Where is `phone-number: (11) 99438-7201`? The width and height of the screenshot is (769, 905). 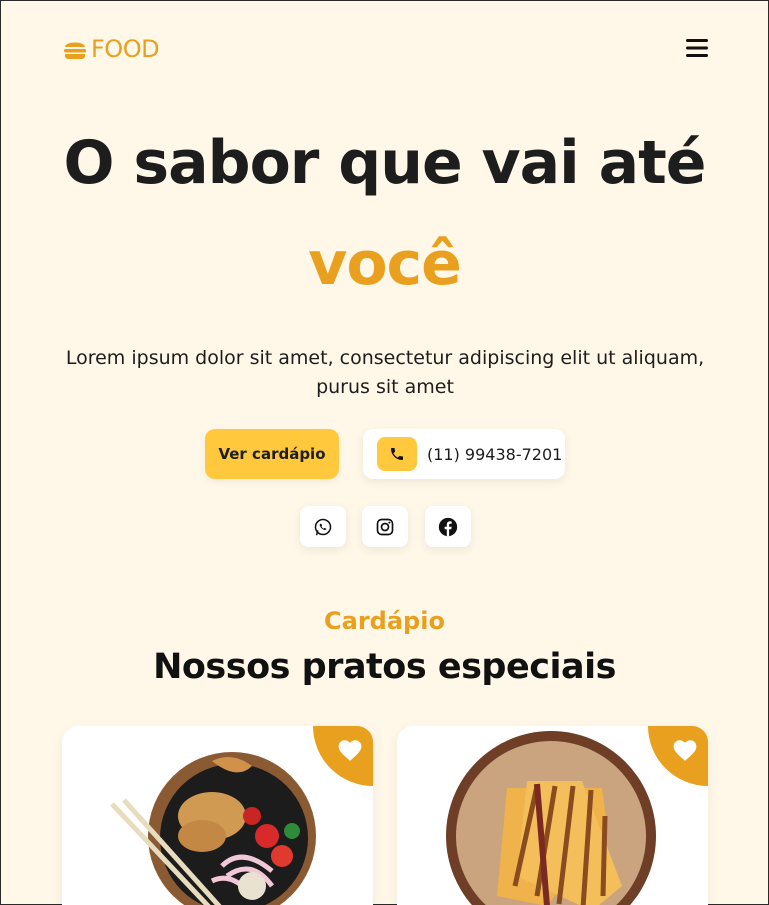
phone-number: (11) 99438-7201 is located at coordinates (495, 454).